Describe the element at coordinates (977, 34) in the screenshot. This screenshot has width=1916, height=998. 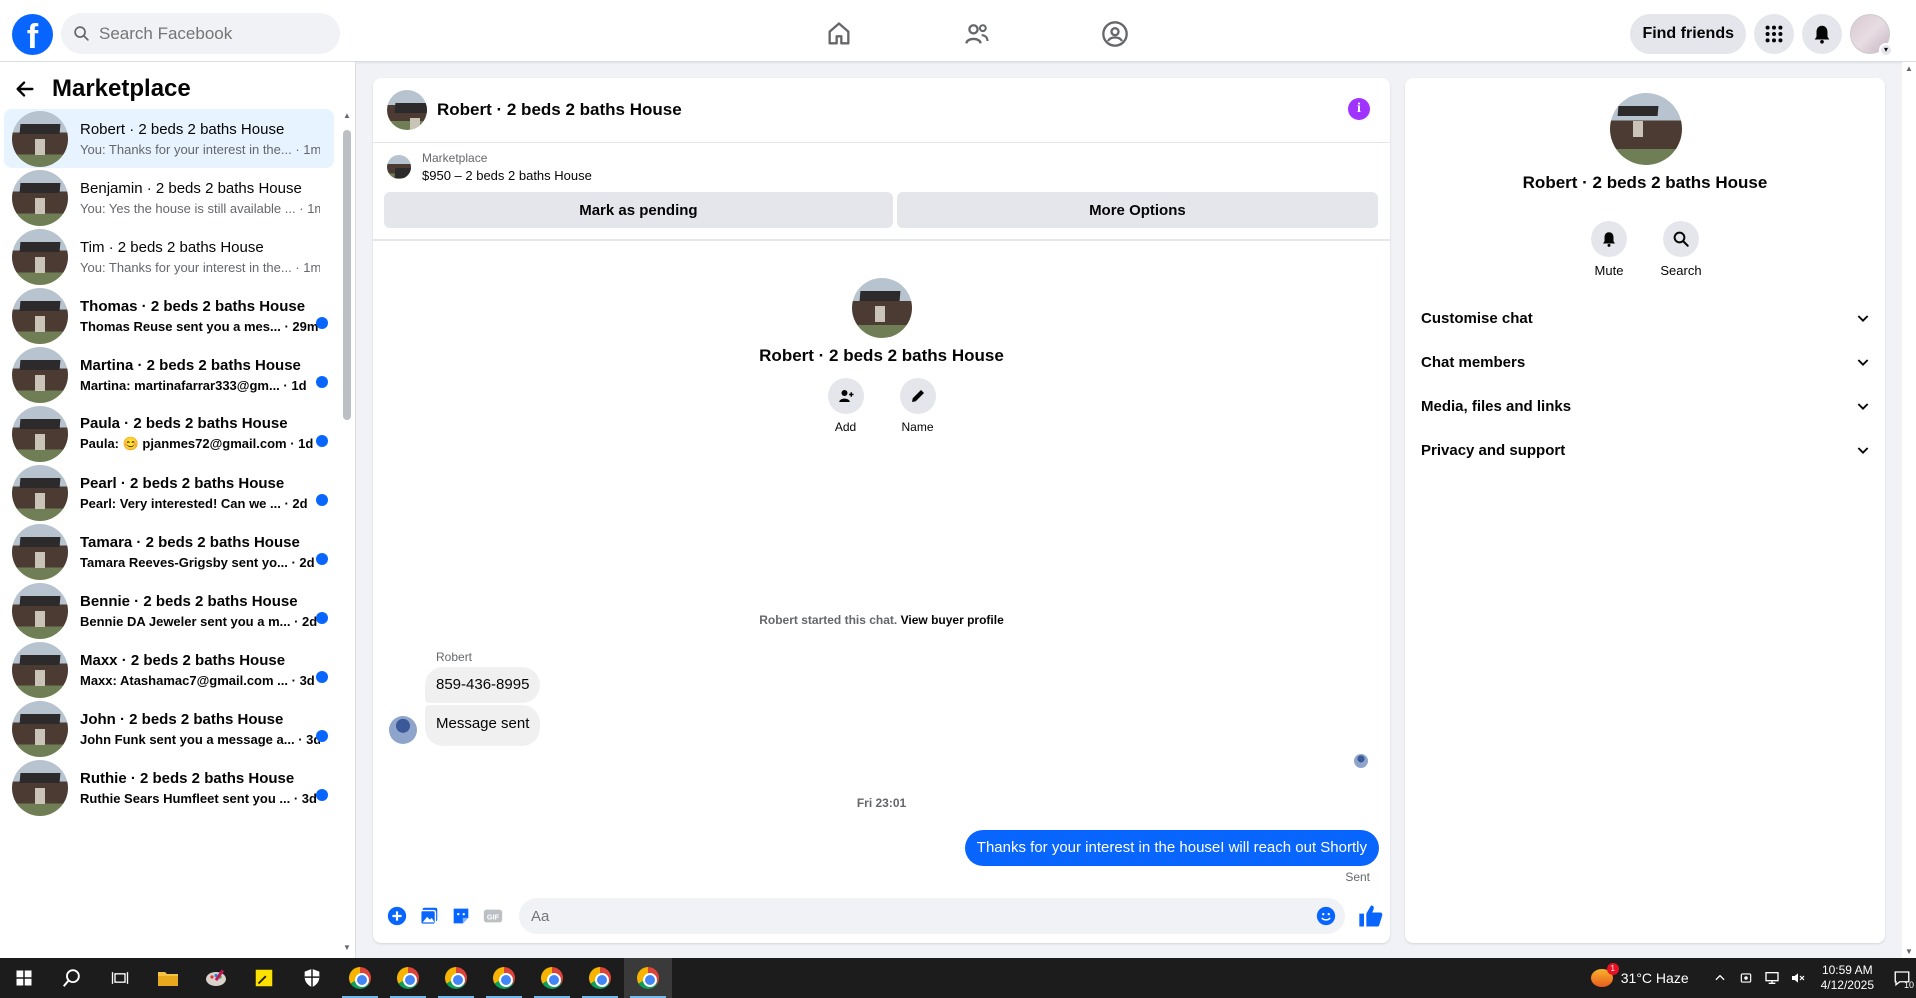
I see `friends-nav-button` at that location.